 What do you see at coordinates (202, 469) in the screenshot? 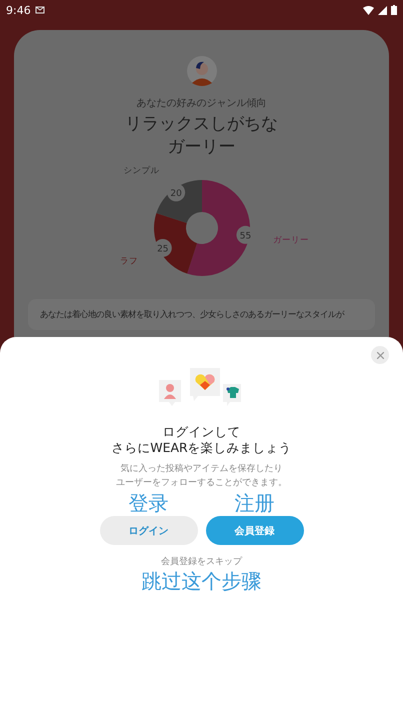
I see `sheet-description: 気に入った投稿やアイテムを保存したり` at bounding box center [202, 469].